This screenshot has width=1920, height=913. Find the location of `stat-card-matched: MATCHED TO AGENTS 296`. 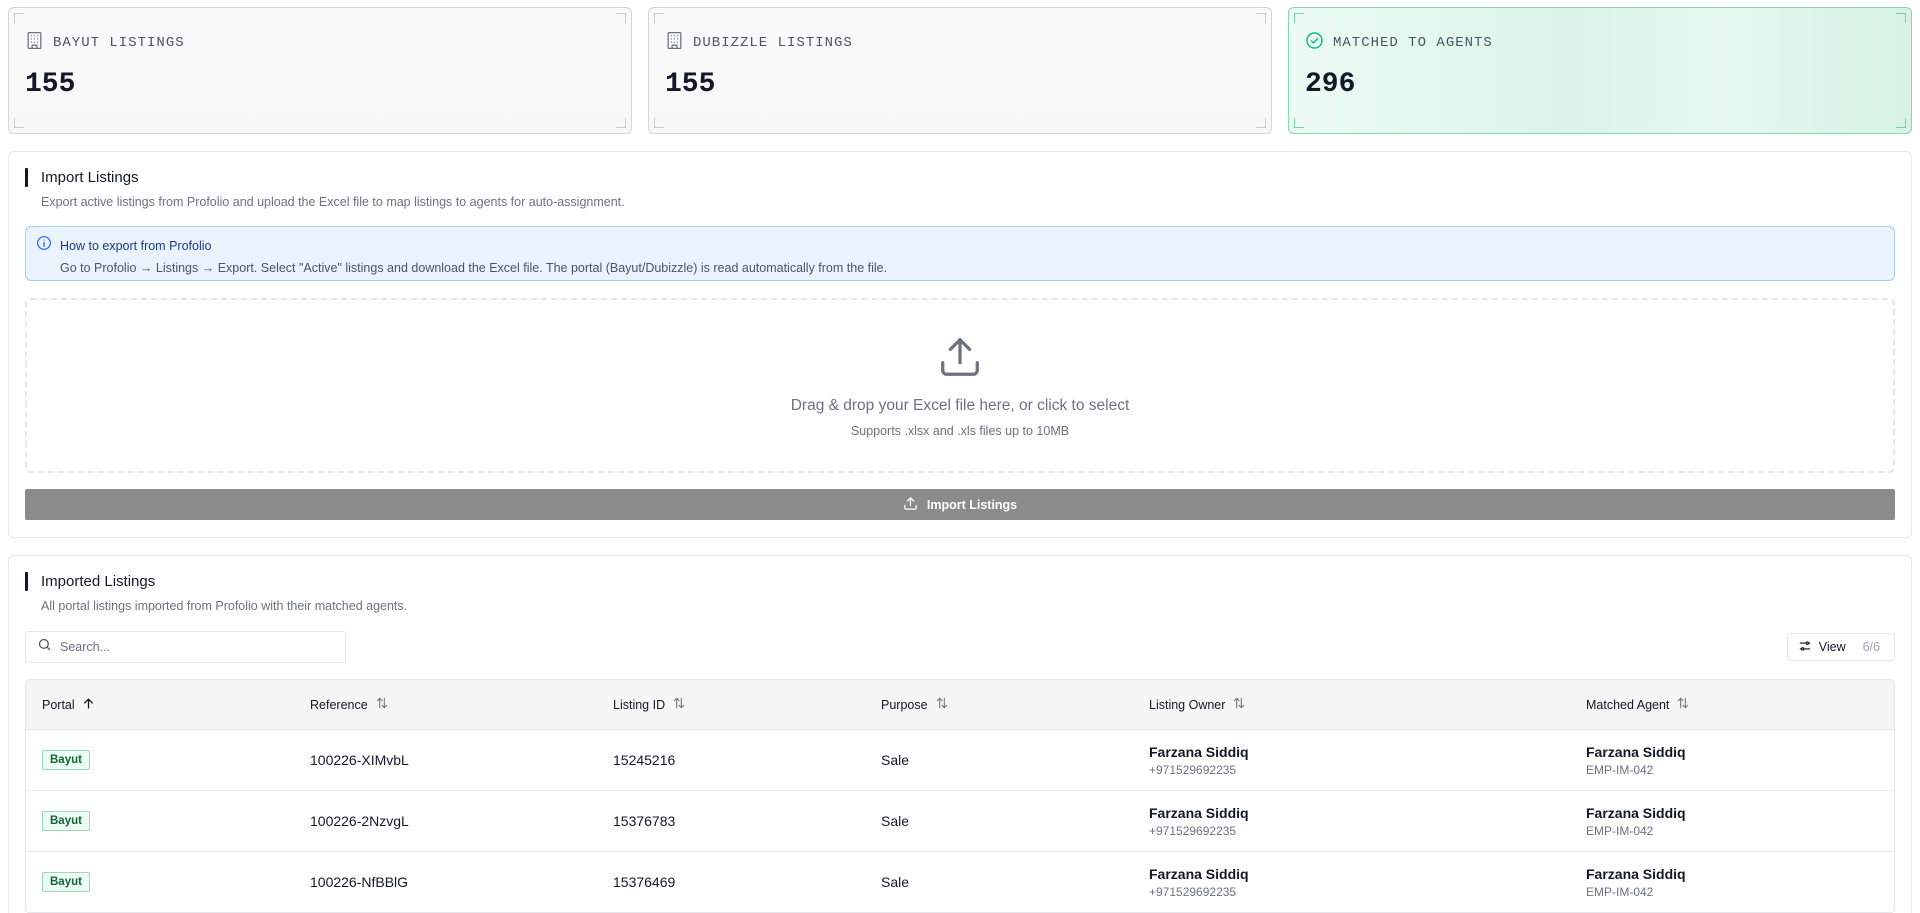

stat-card-matched: MATCHED TO AGENTS 296 is located at coordinates (1600, 70).